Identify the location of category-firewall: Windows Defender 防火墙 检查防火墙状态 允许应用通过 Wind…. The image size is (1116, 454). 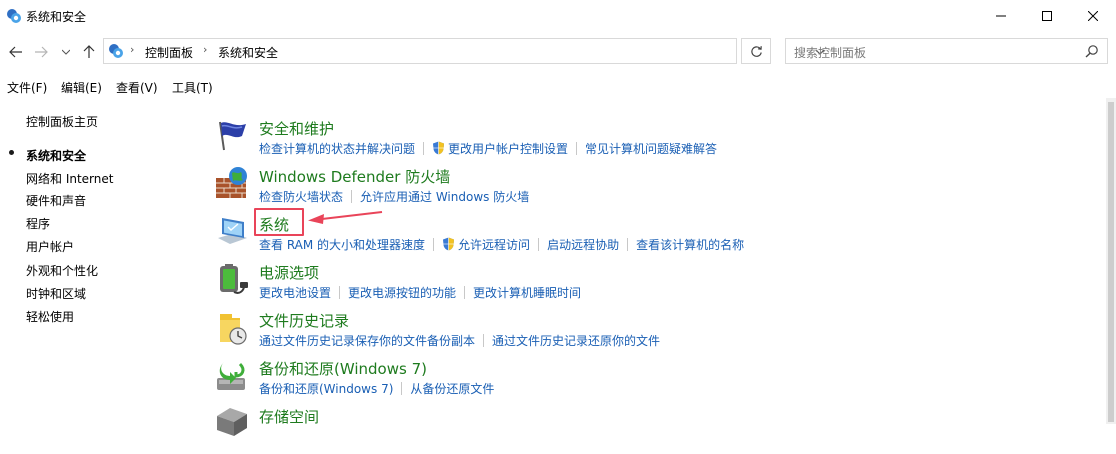
(654, 190).